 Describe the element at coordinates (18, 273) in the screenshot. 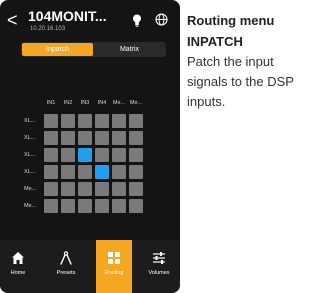

I see `nav-home-label: Home` at that location.